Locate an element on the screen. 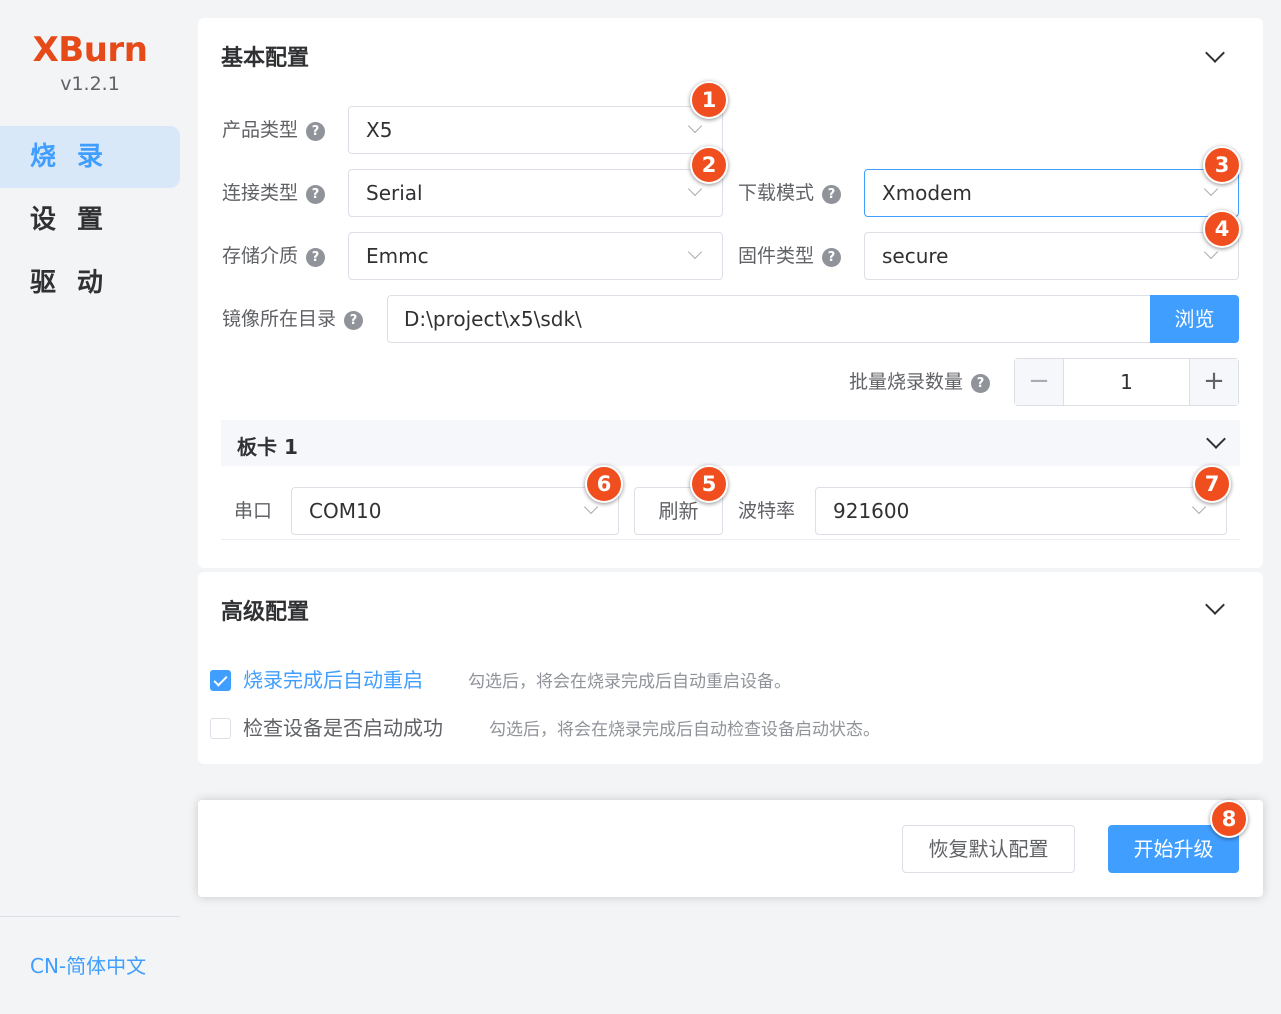 The width and height of the screenshot is (1281, 1014). download-mode-label: 下载模式? is located at coordinates (790, 193).